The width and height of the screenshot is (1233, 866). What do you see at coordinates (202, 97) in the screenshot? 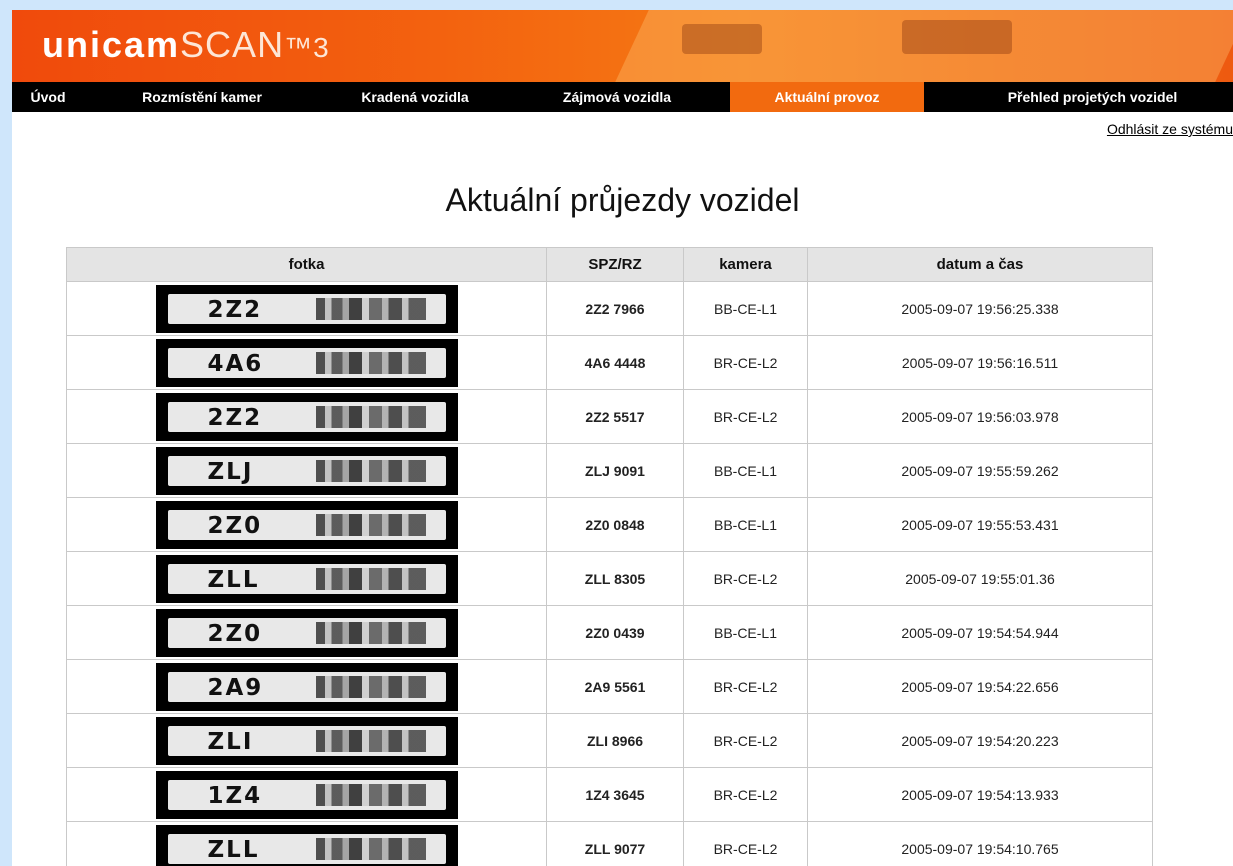
I see `nav-item-rozmisteni-kamer: Rozmístění kamer` at bounding box center [202, 97].